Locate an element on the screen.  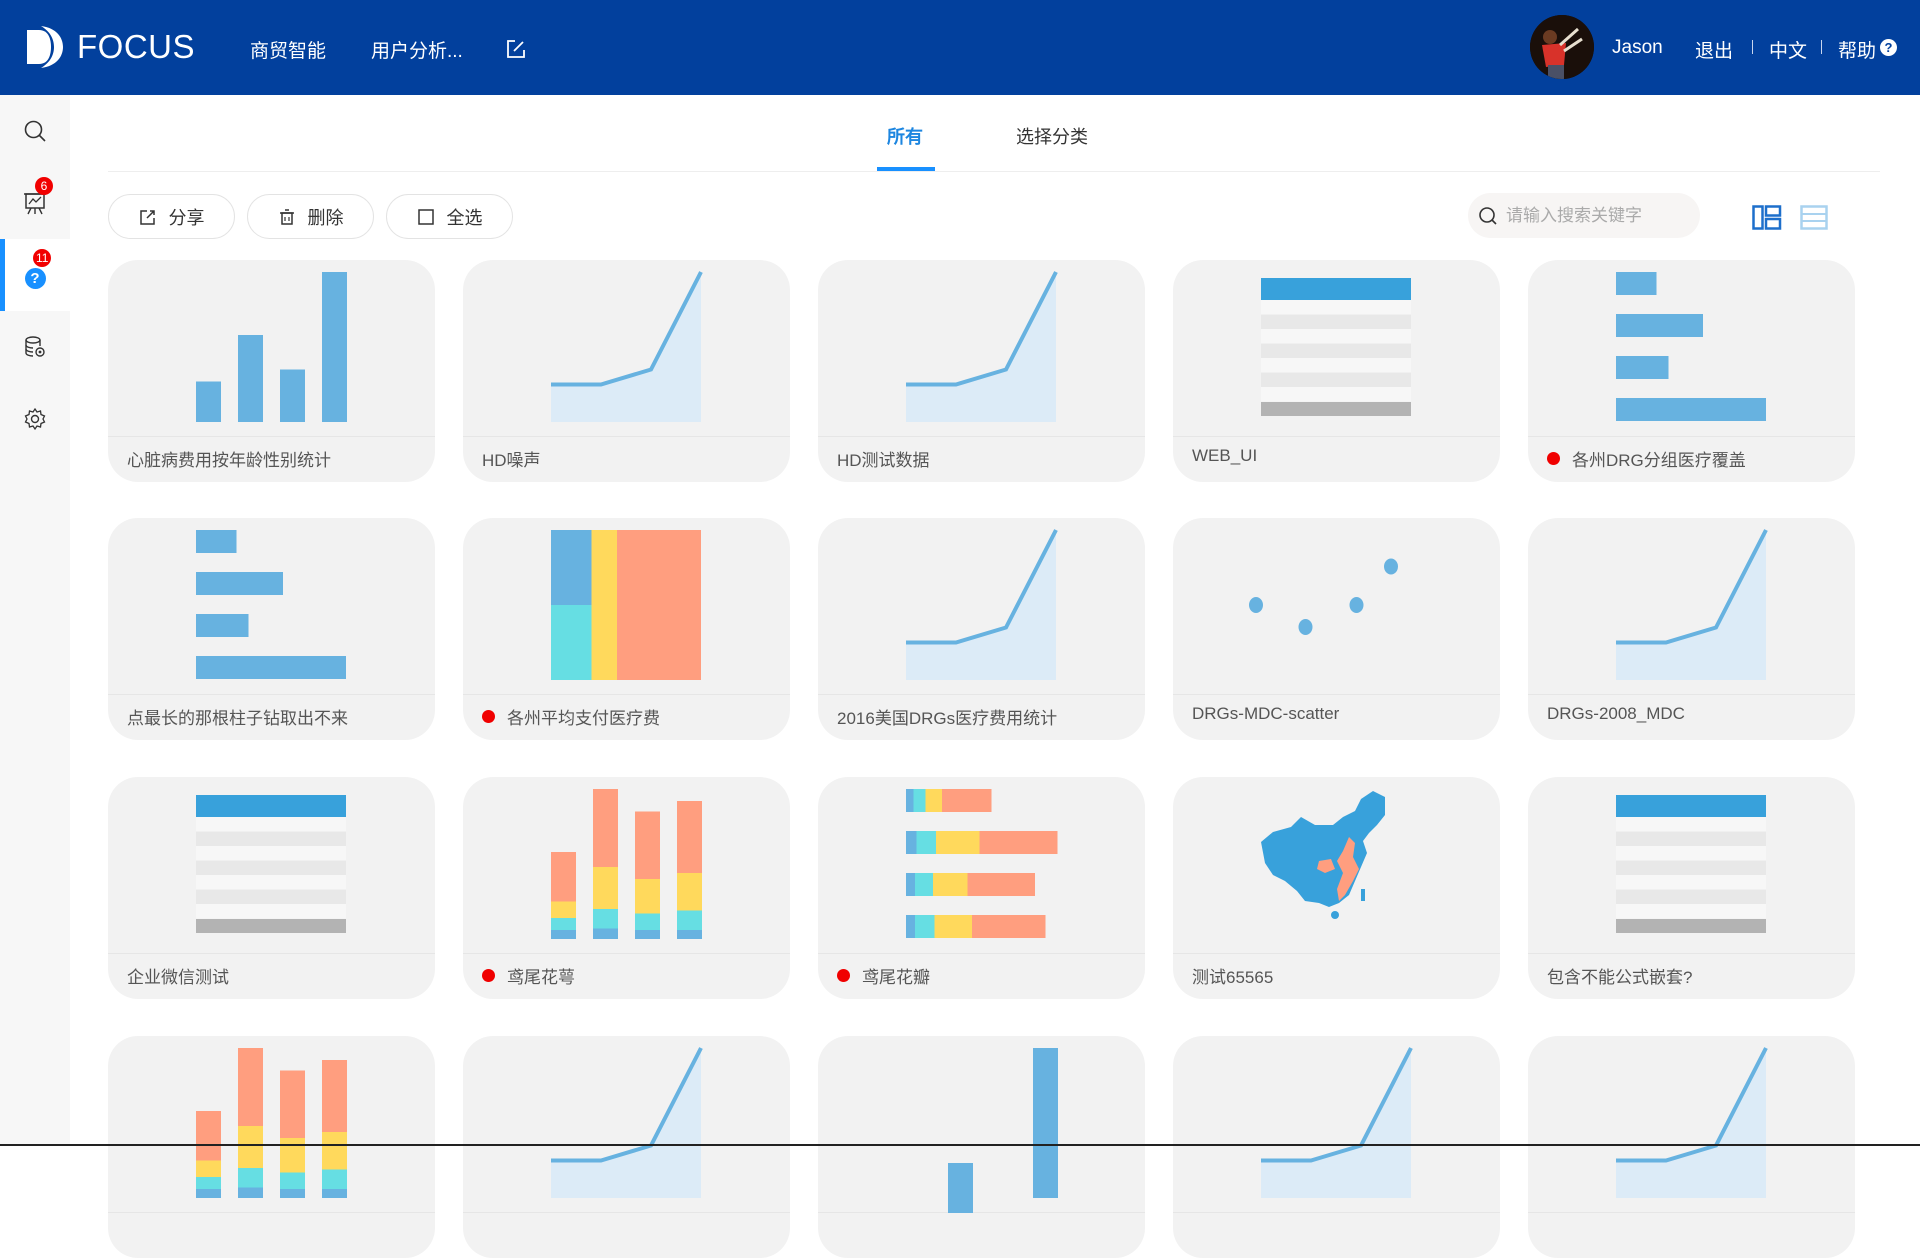
help-link: 帮助 is located at coordinates (1857, 49).